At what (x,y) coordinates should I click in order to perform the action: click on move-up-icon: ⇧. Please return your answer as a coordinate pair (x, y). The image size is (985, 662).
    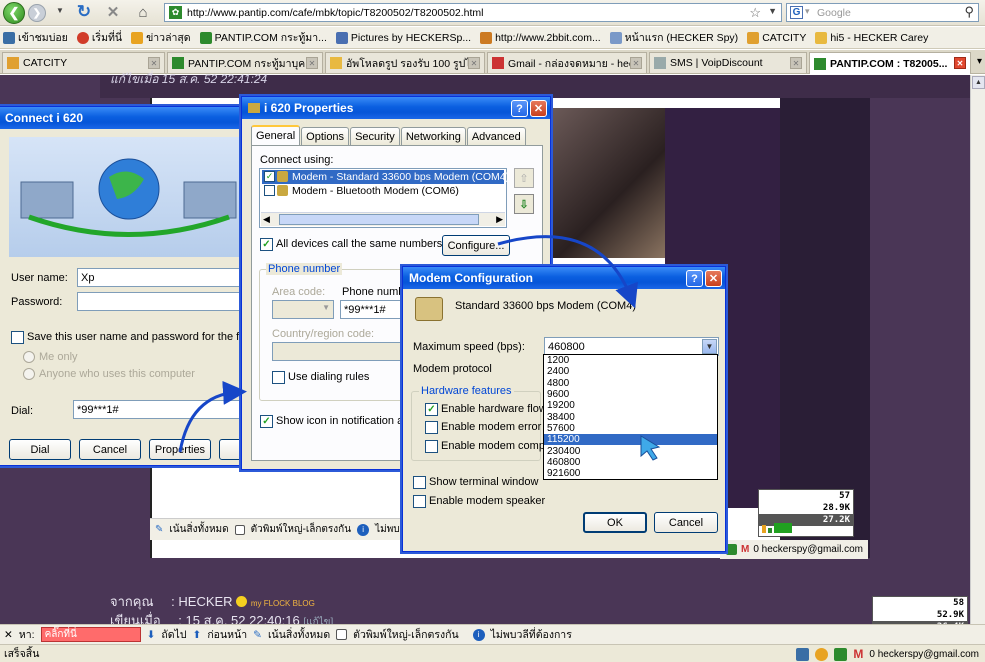
    Looking at the image, I should click on (524, 178).